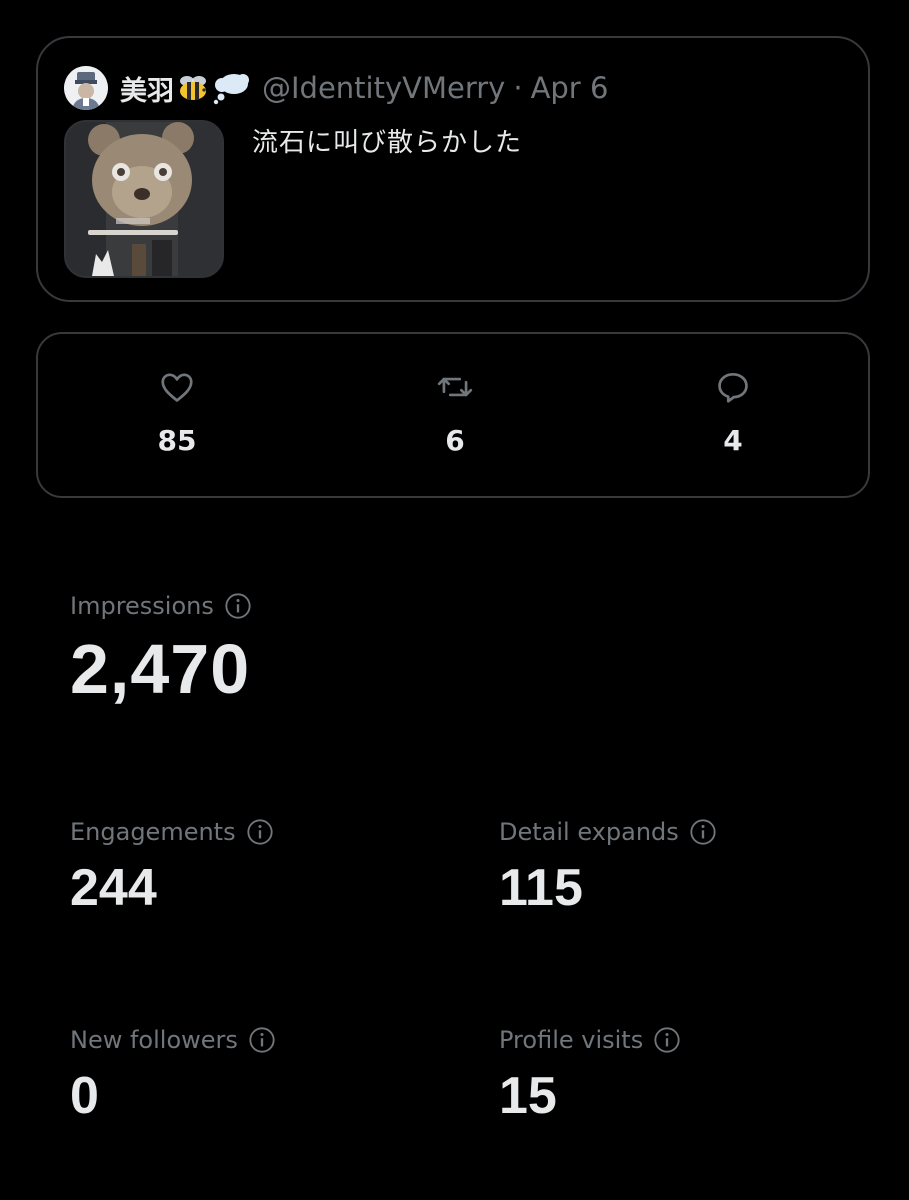 Image resolution: width=909 pixels, height=1200 pixels. What do you see at coordinates (172, 866) in the screenshot?
I see `engagements-stat: Engagements 244` at bounding box center [172, 866].